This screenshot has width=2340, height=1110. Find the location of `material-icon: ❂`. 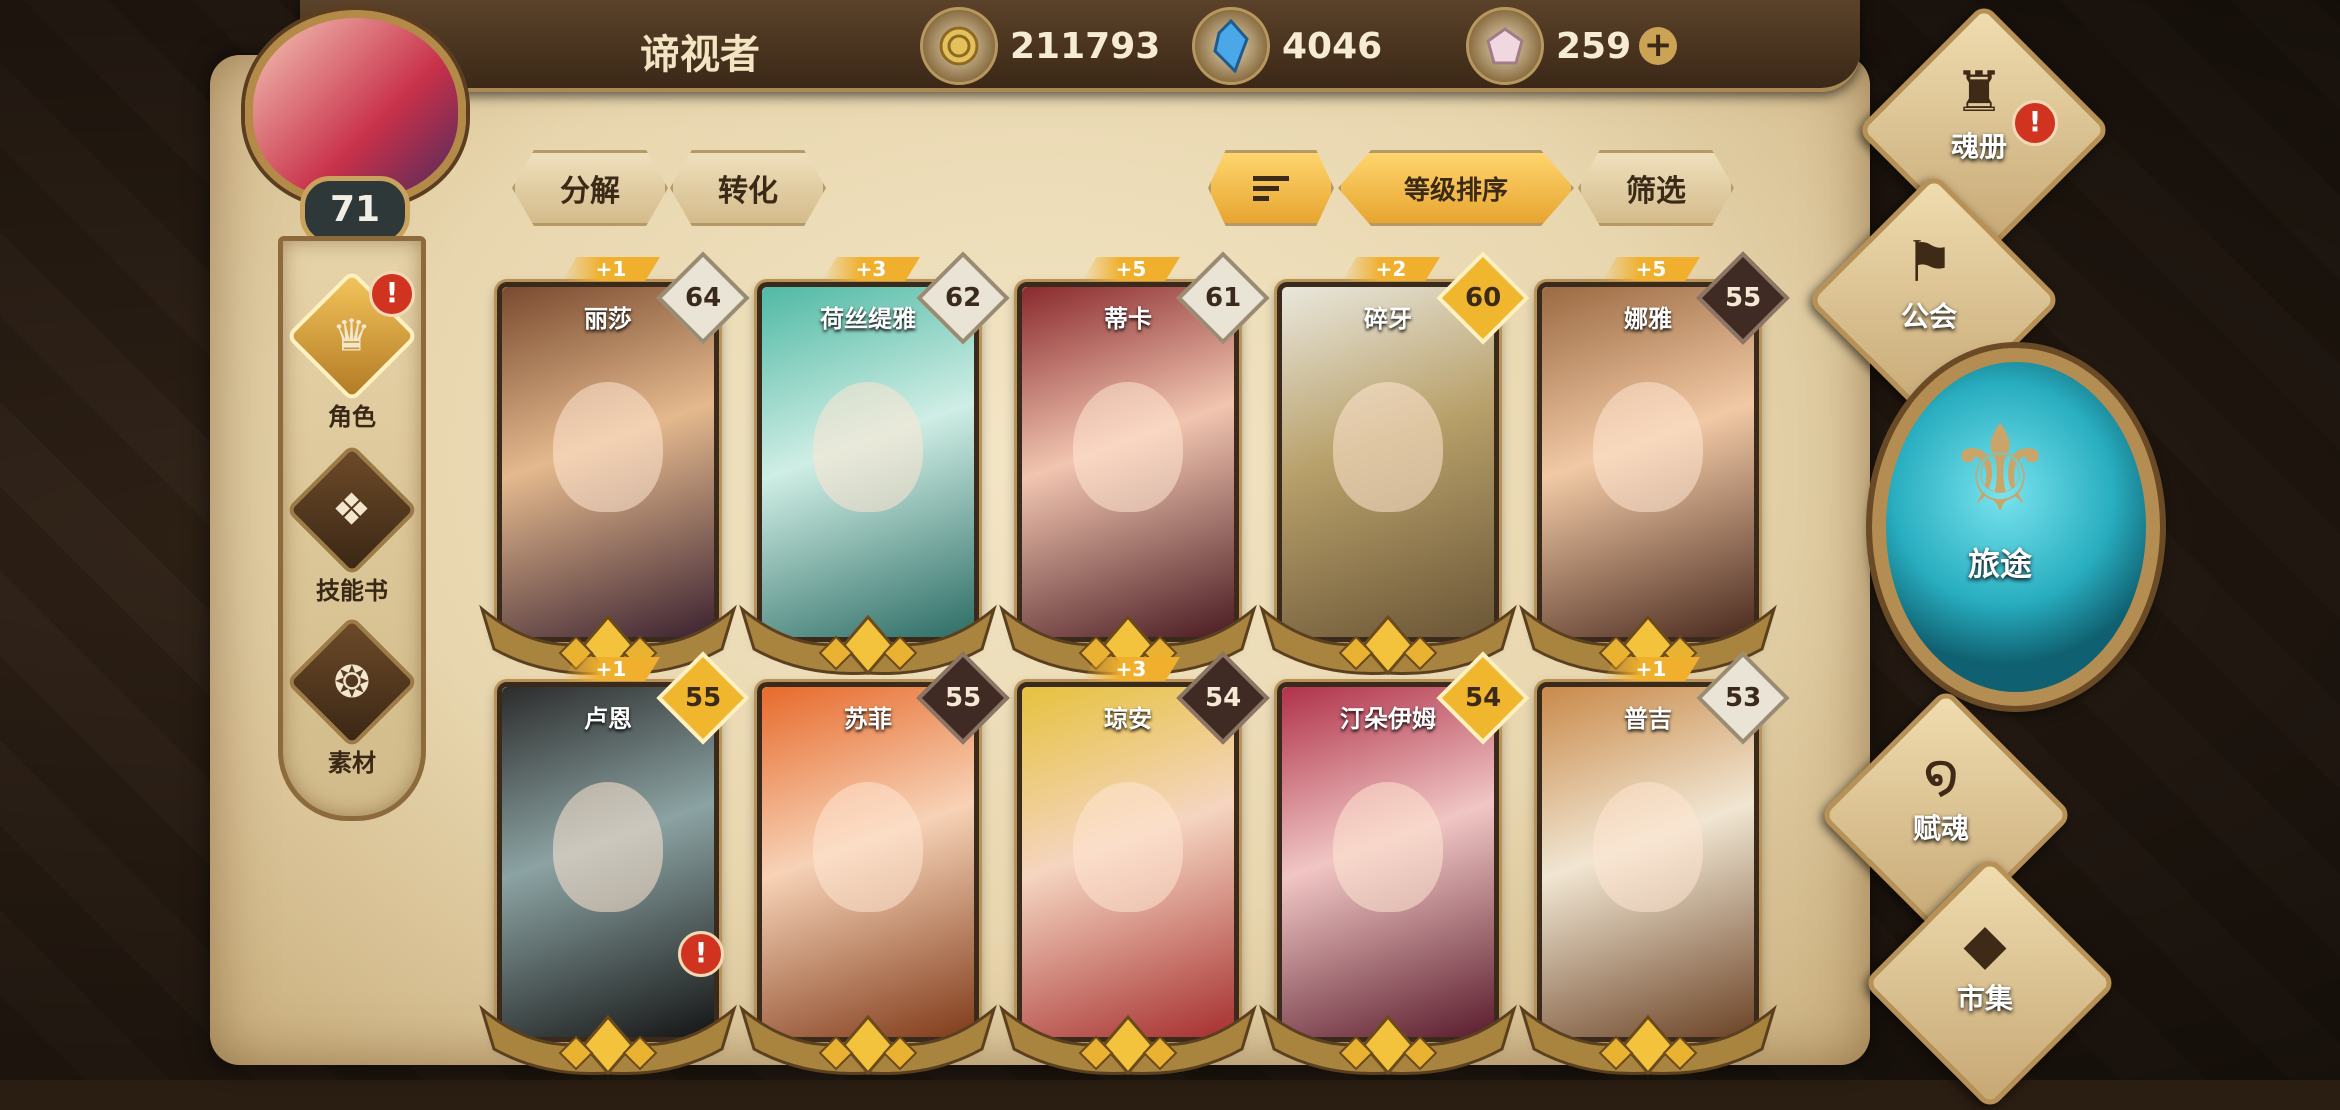

material-icon: ❂ is located at coordinates (352, 682).